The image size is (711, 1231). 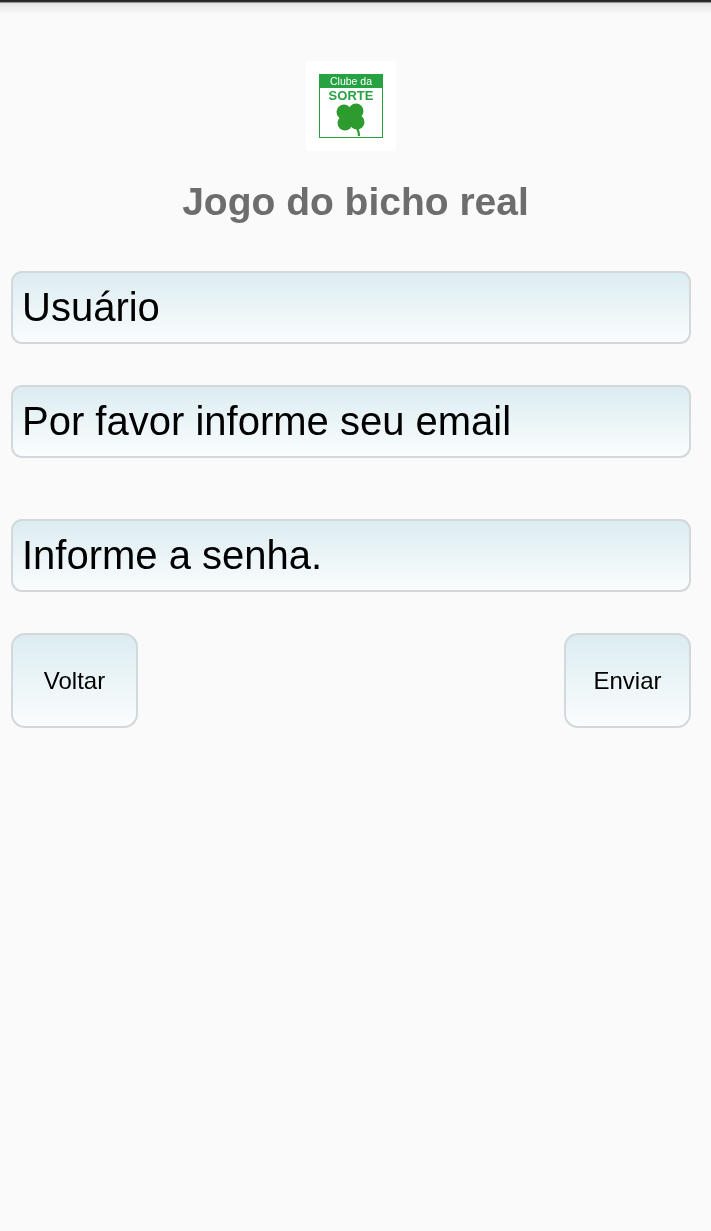 I want to click on input-field: Informe a senha., so click(x=351, y=555).